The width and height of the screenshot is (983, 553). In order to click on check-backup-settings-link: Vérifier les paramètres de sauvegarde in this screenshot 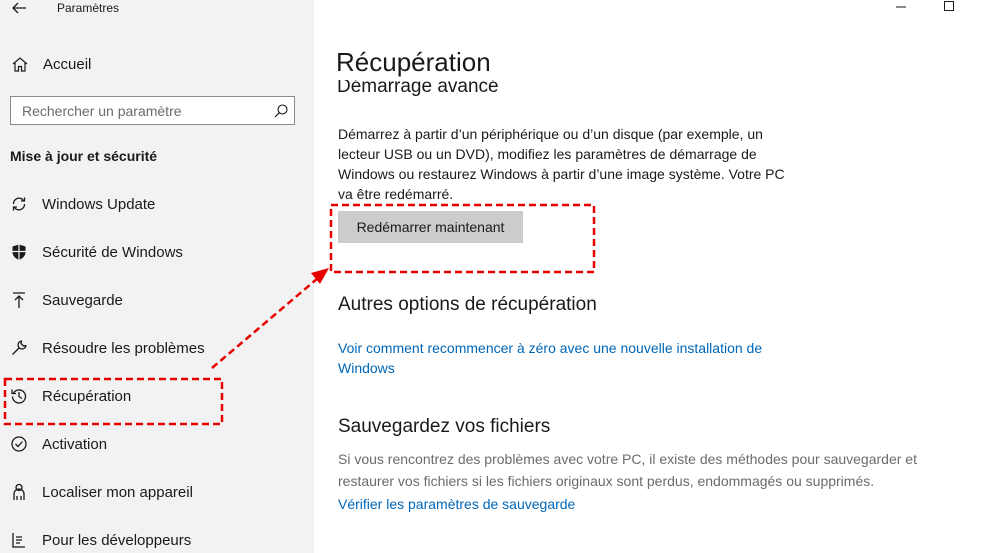, I will do `click(568, 504)`.